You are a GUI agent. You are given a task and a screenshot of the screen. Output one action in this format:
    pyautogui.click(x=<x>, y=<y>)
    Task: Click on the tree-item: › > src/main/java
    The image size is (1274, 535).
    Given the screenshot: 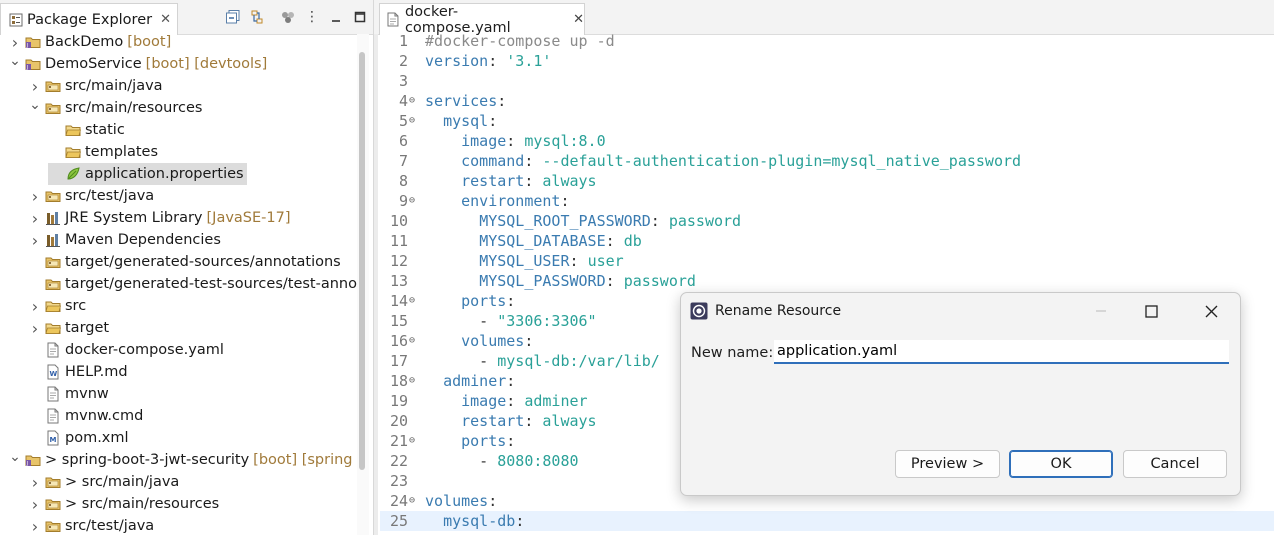 What is the action you would take?
    pyautogui.click(x=104, y=482)
    